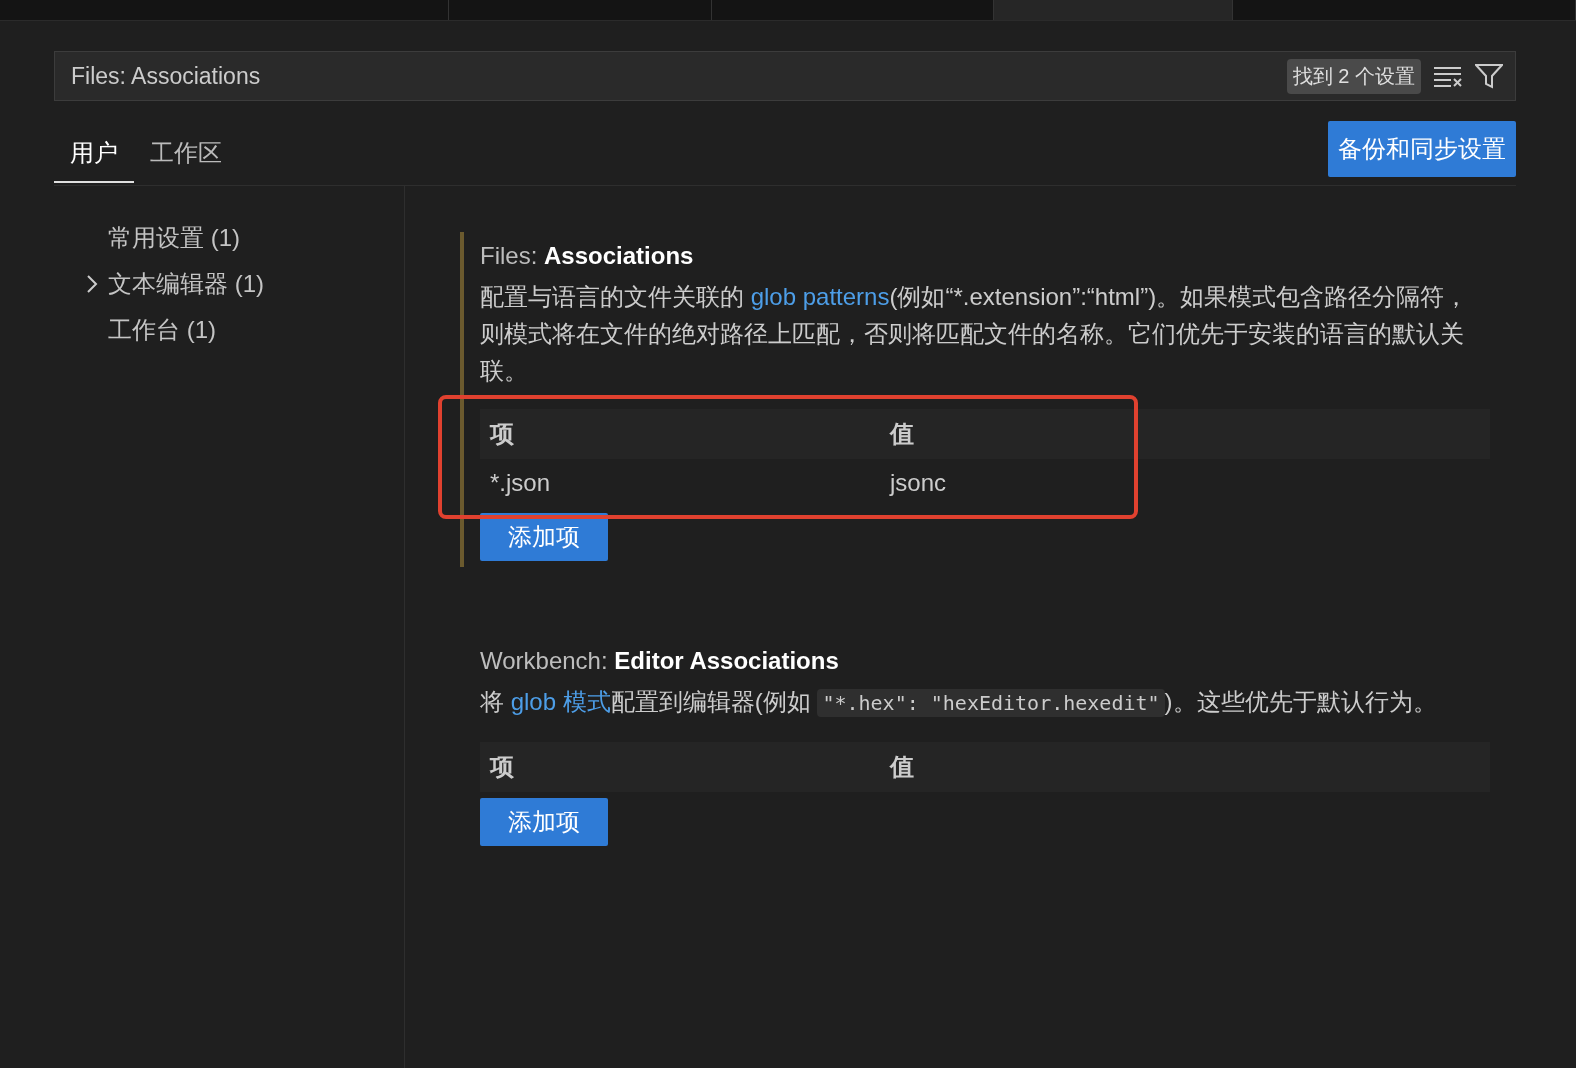 The width and height of the screenshot is (1576, 1068). Describe the element at coordinates (186, 153) in the screenshot. I see `scope-tab: 工作区` at that location.